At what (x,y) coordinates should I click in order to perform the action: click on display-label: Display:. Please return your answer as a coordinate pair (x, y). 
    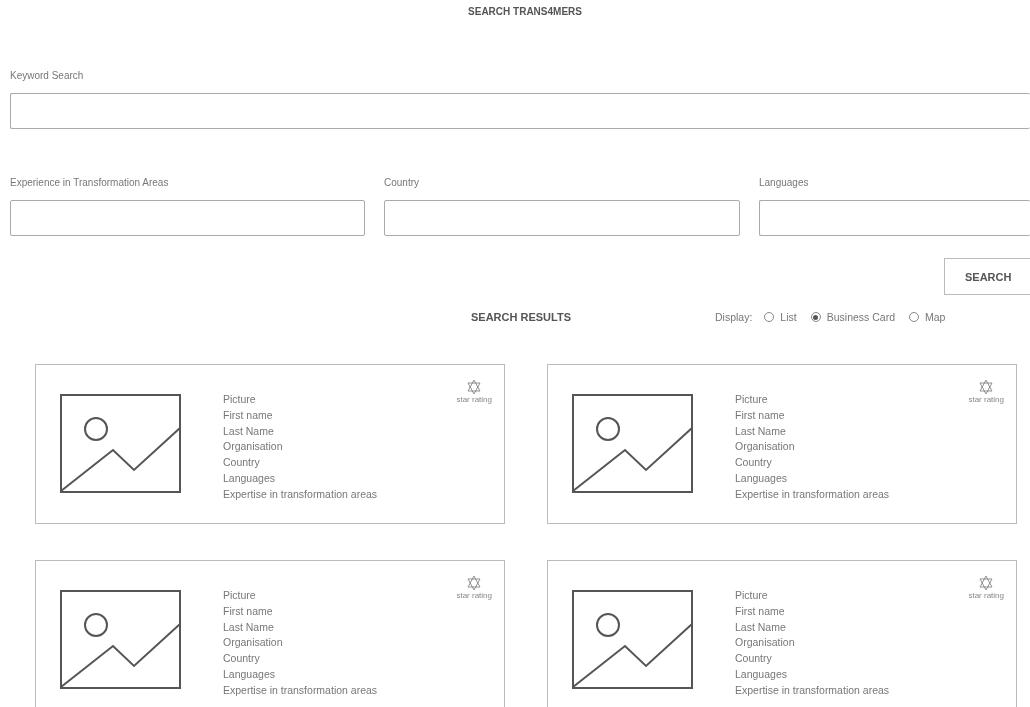
    Looking at the image, I should click on (734, 317).